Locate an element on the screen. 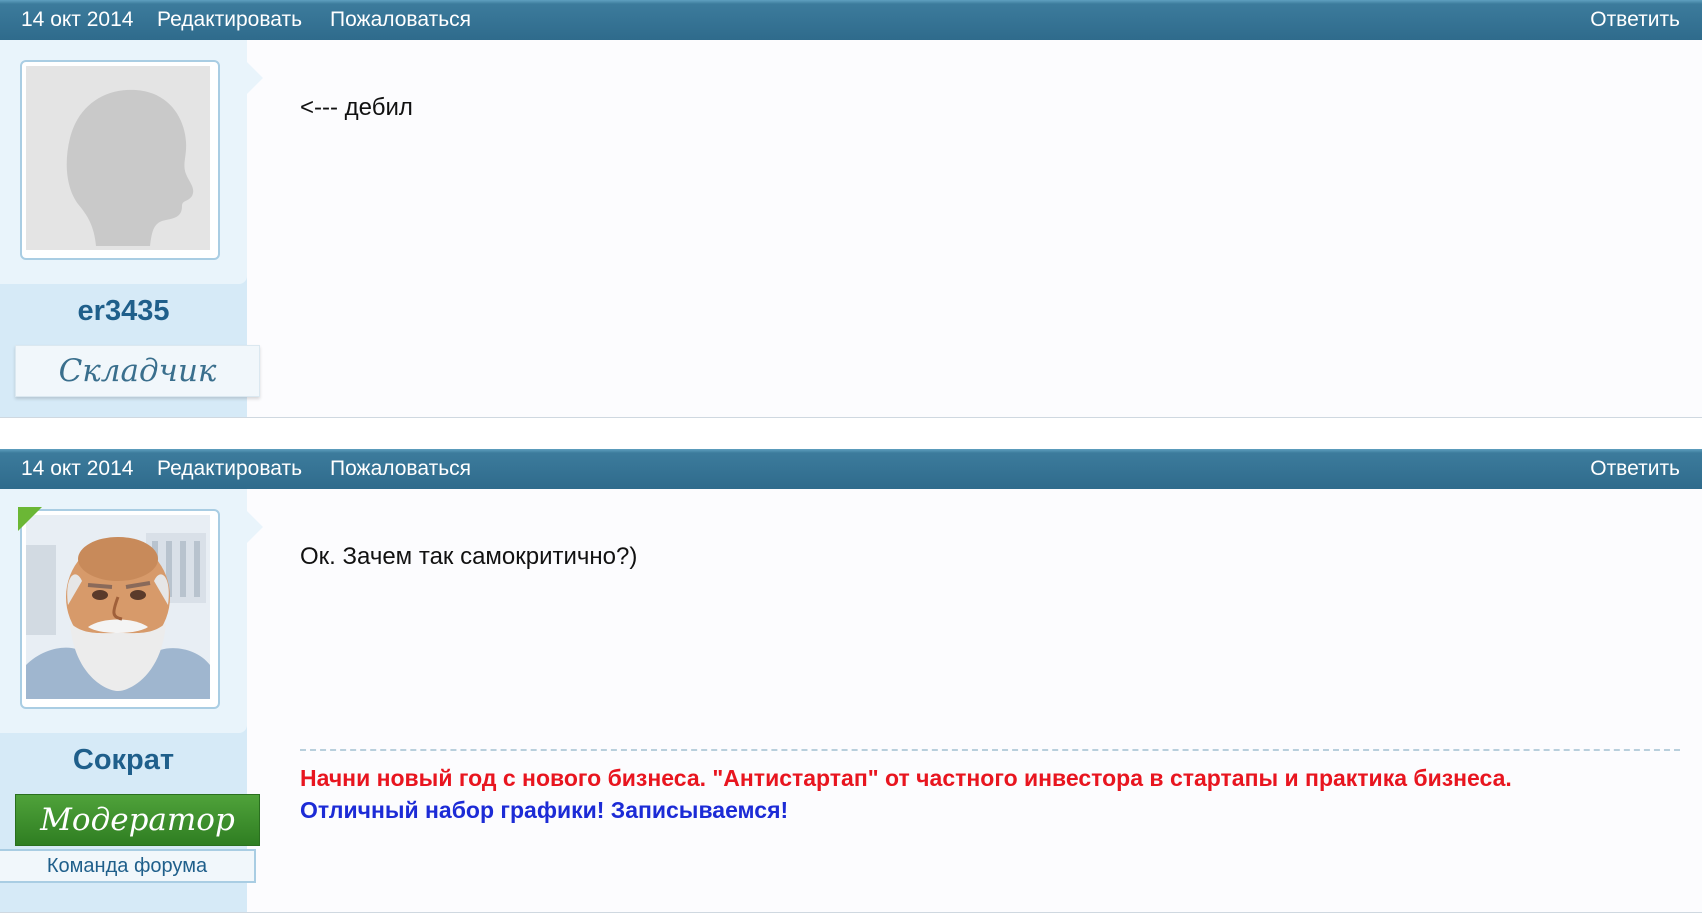 The width and height of the screenshot is (1702, 913). user-sidebar: Сократ Модератор Команда форума is located at coordinates (131, 700).